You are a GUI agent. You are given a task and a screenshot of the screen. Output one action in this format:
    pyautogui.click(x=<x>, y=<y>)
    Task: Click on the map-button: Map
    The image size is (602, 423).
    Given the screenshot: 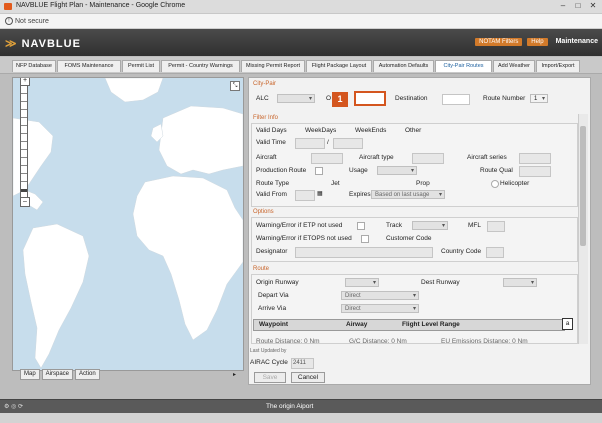 What is the action you would take?
    pyautogui.click(x=30, y=374)
    